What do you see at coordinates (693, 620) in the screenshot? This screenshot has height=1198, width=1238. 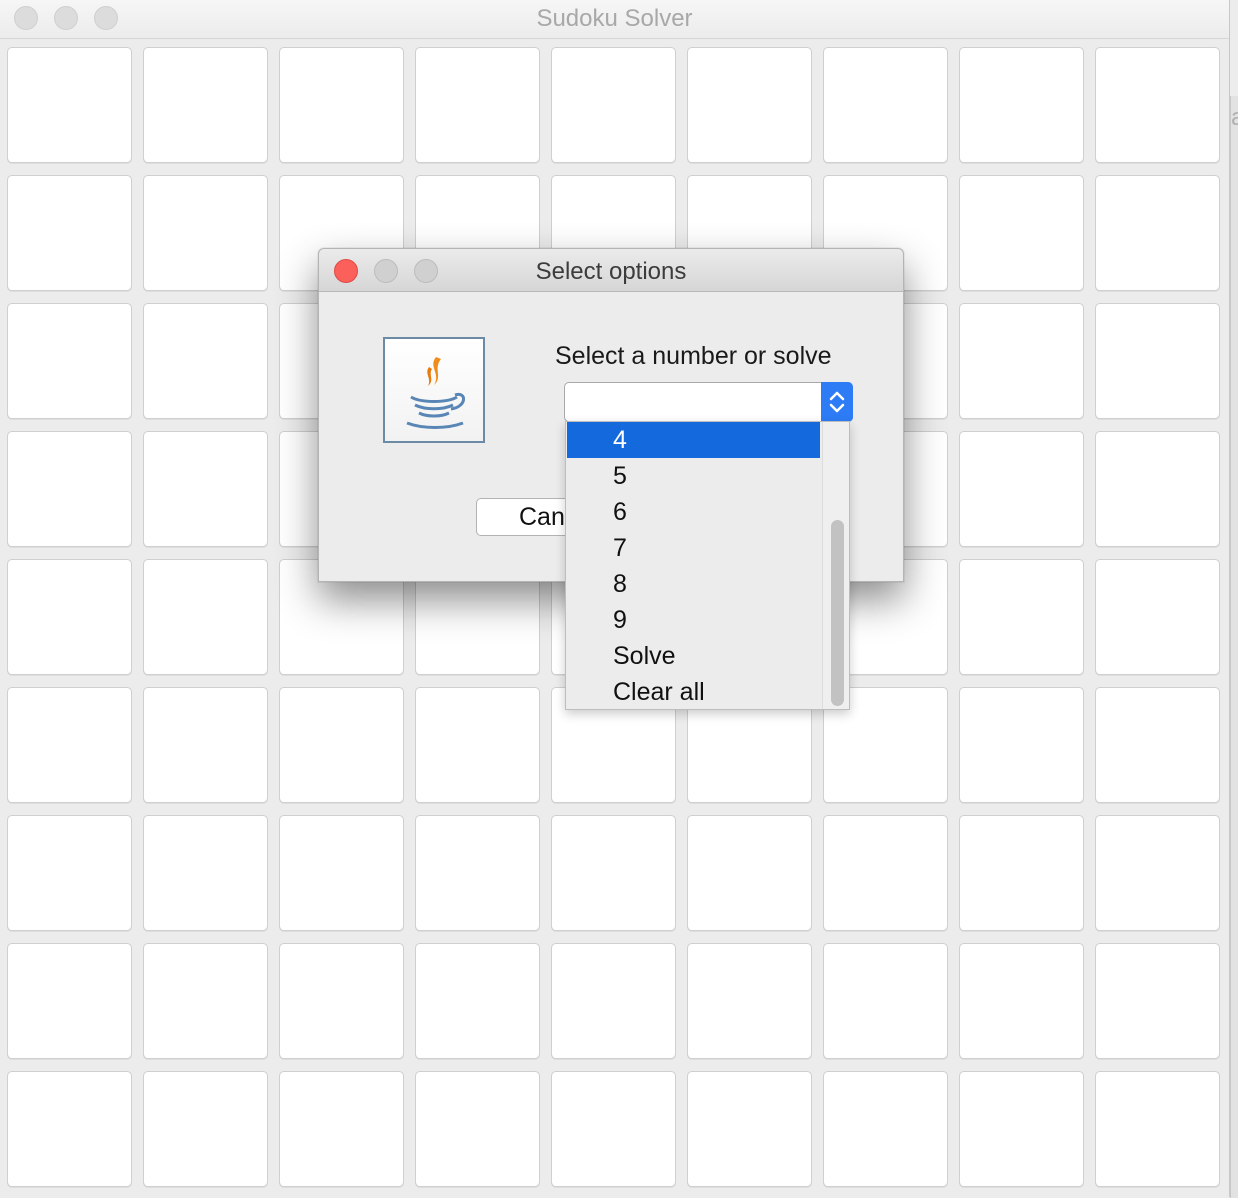 I see `dropdown-item-9: 9` at bounding box center [693, 620].